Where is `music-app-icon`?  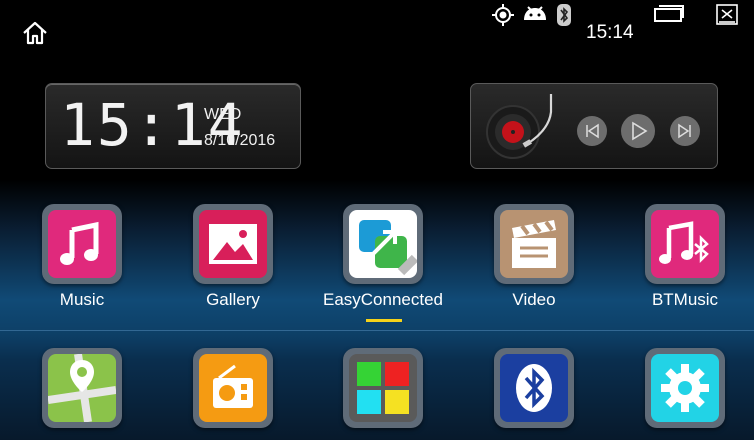
music-app-icon is located at coordinates (82, 244).